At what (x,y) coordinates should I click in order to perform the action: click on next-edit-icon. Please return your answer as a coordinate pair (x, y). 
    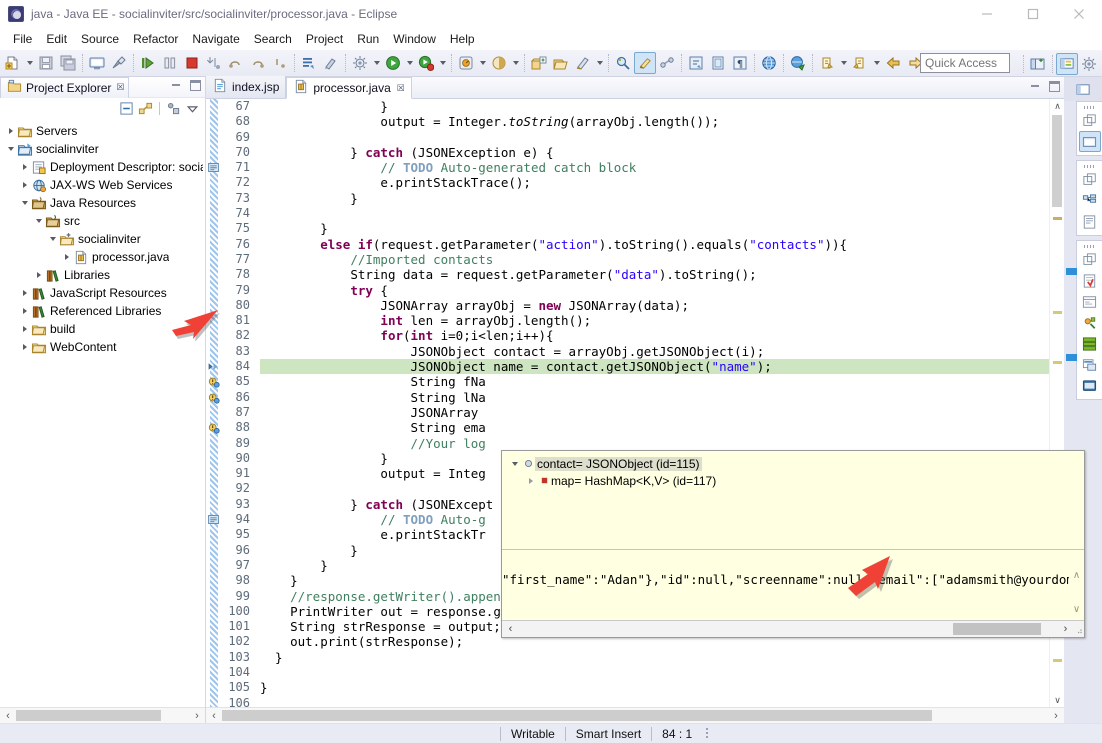
    Looking at the image, I should click on (827, 63).